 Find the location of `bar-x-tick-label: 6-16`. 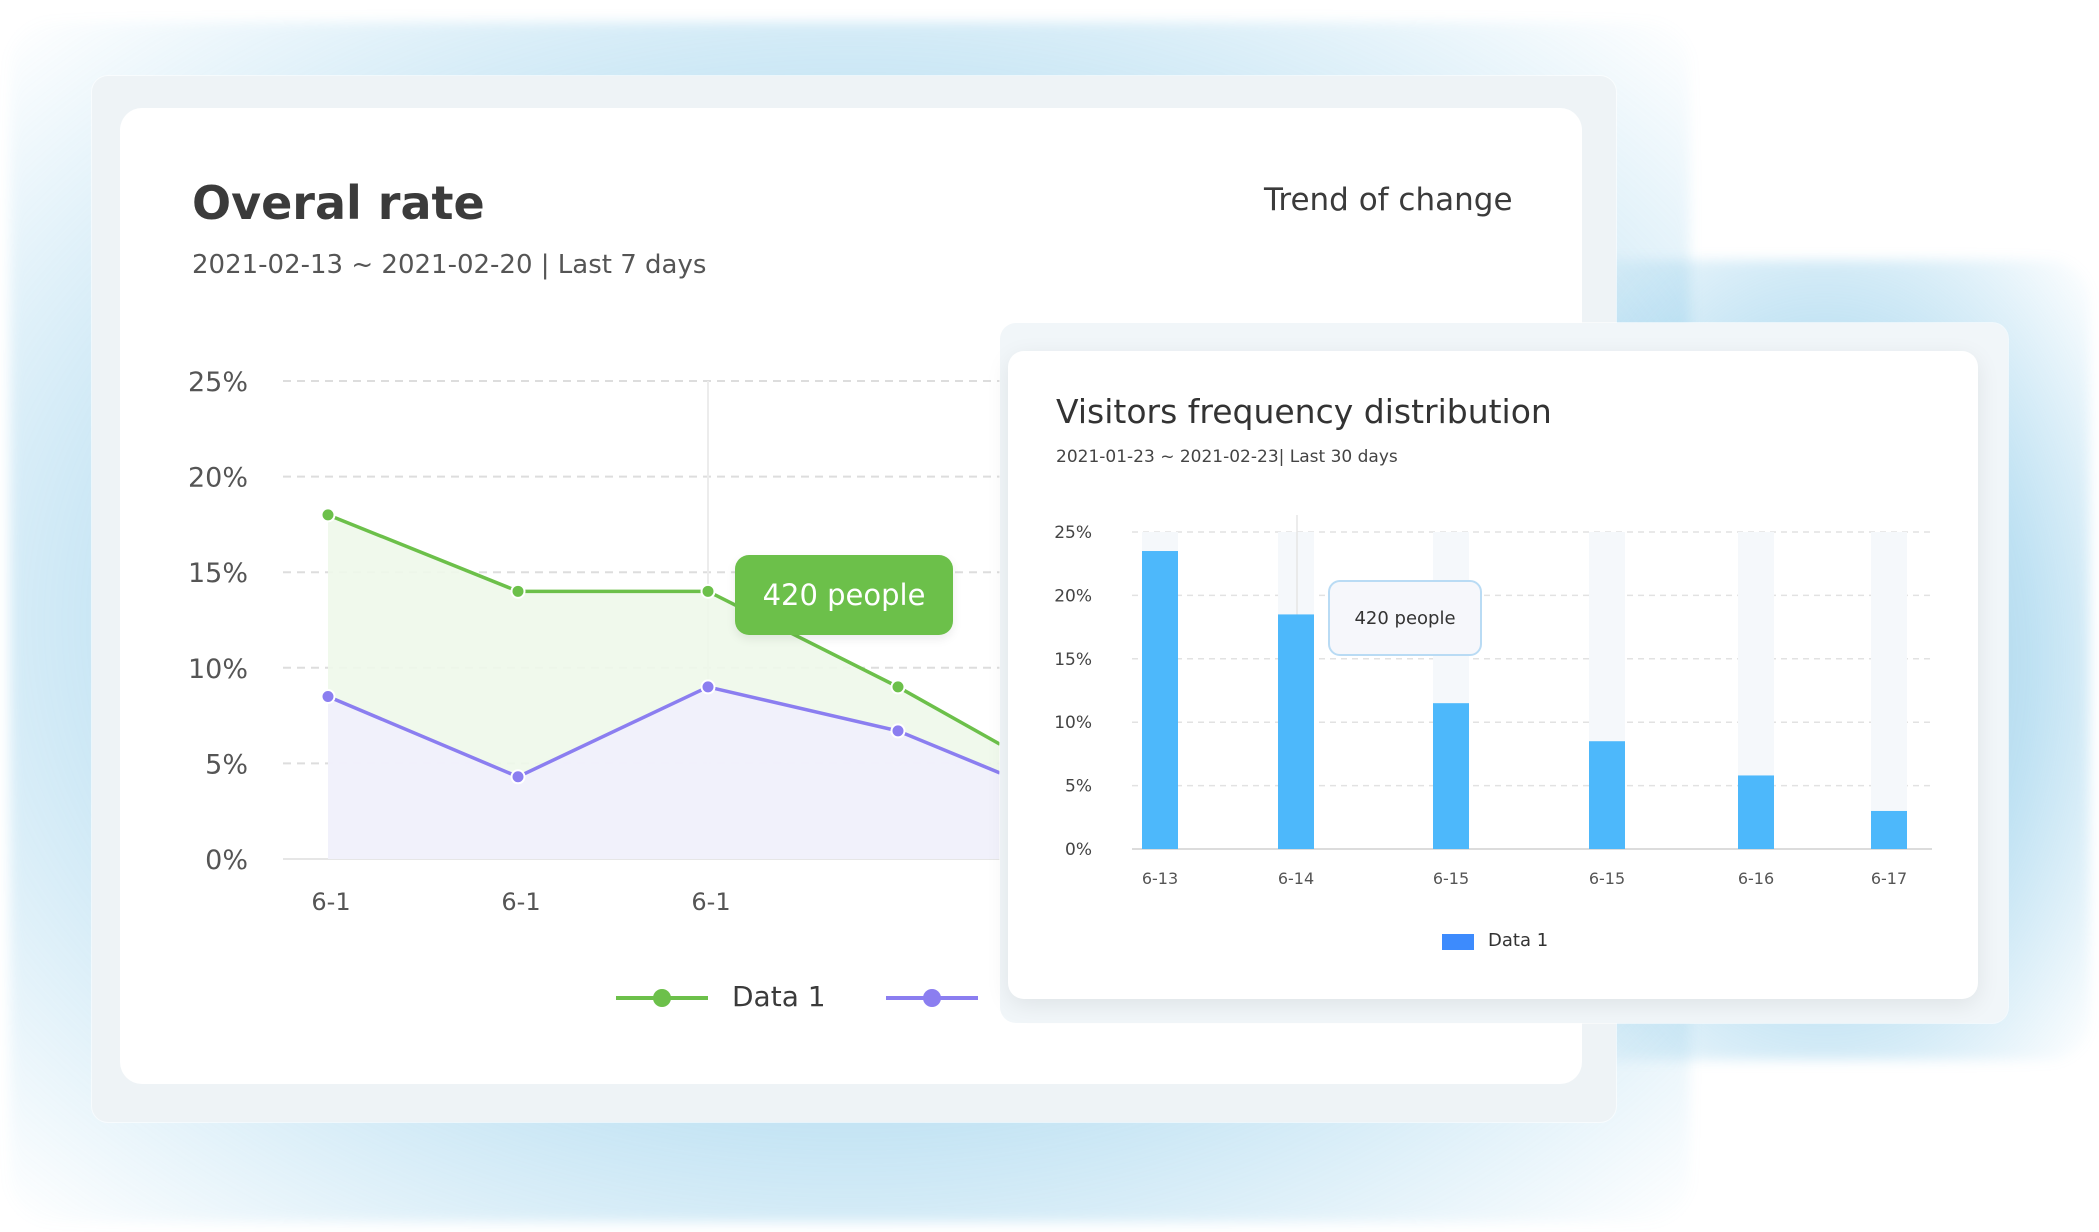

bar-x-tick-label: 6-16 is located at coordinates (1756, 878).